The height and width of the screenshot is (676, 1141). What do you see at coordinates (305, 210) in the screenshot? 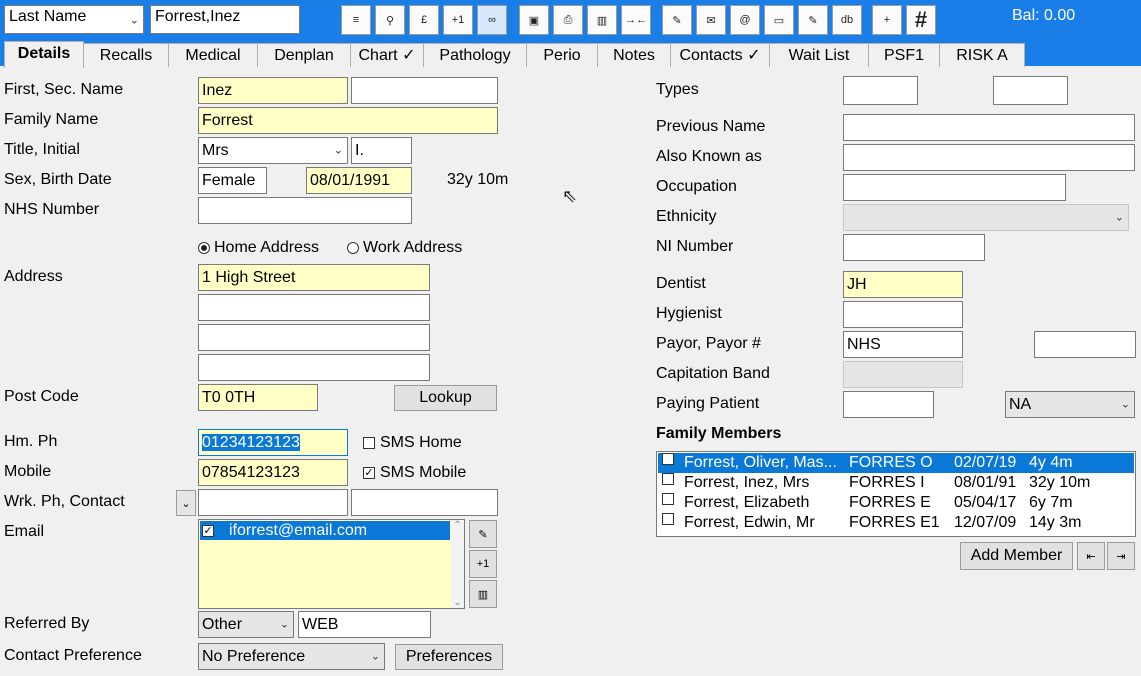
I see `nhs-number-field` at bounding box center [305, 210].